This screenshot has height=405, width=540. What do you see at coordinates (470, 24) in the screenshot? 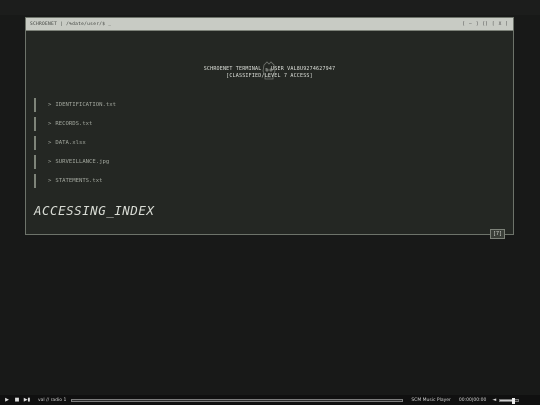
I see `minimize-button: –` at bounding box center [470, 24].